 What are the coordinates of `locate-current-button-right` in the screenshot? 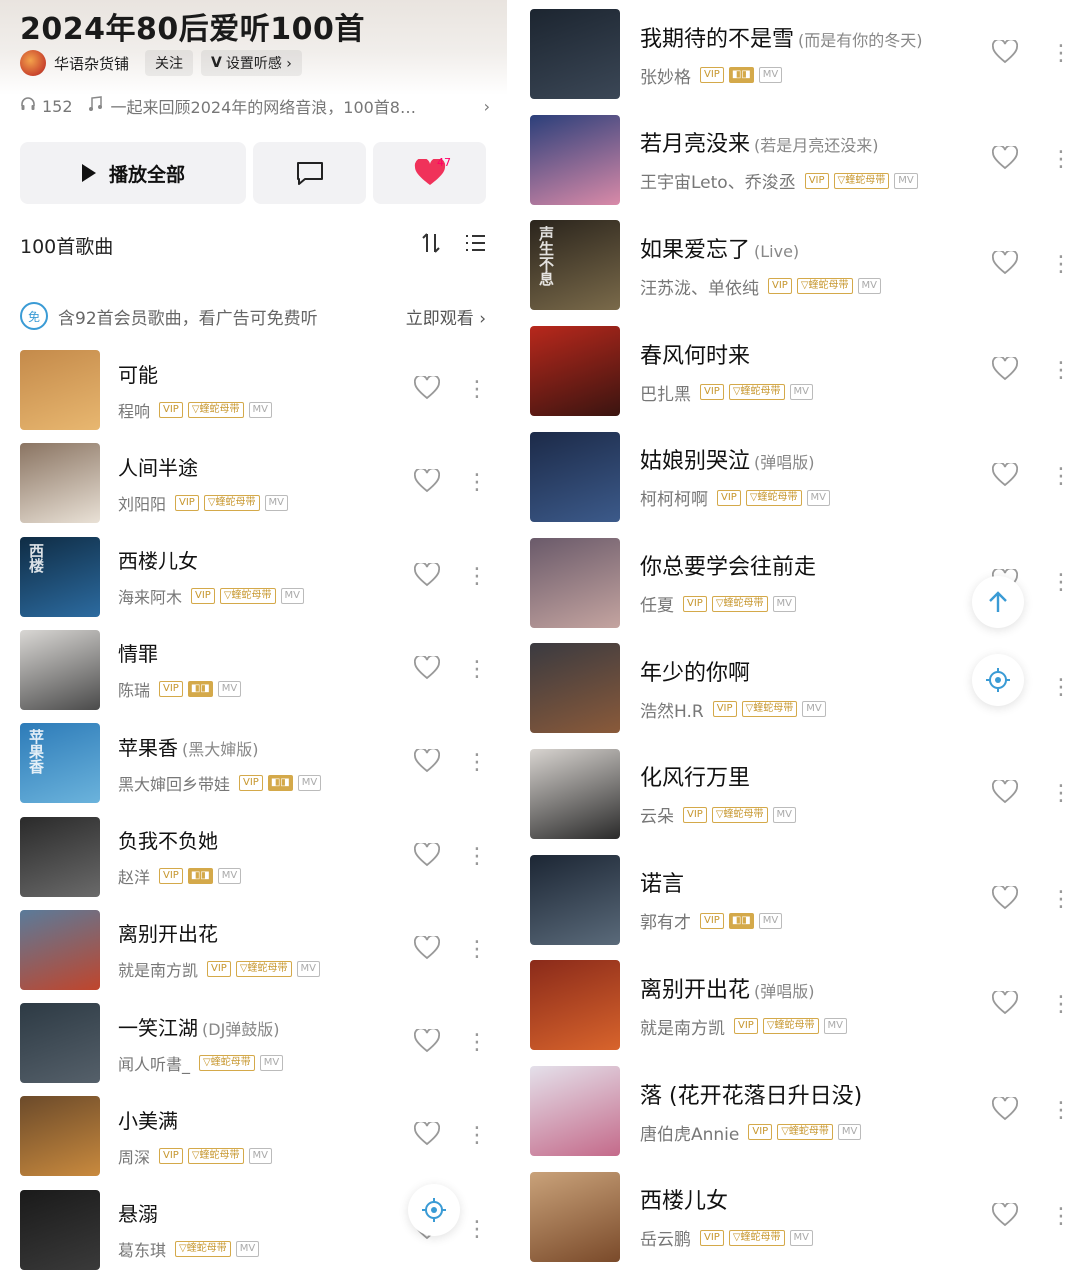 It's located at (998, 680).